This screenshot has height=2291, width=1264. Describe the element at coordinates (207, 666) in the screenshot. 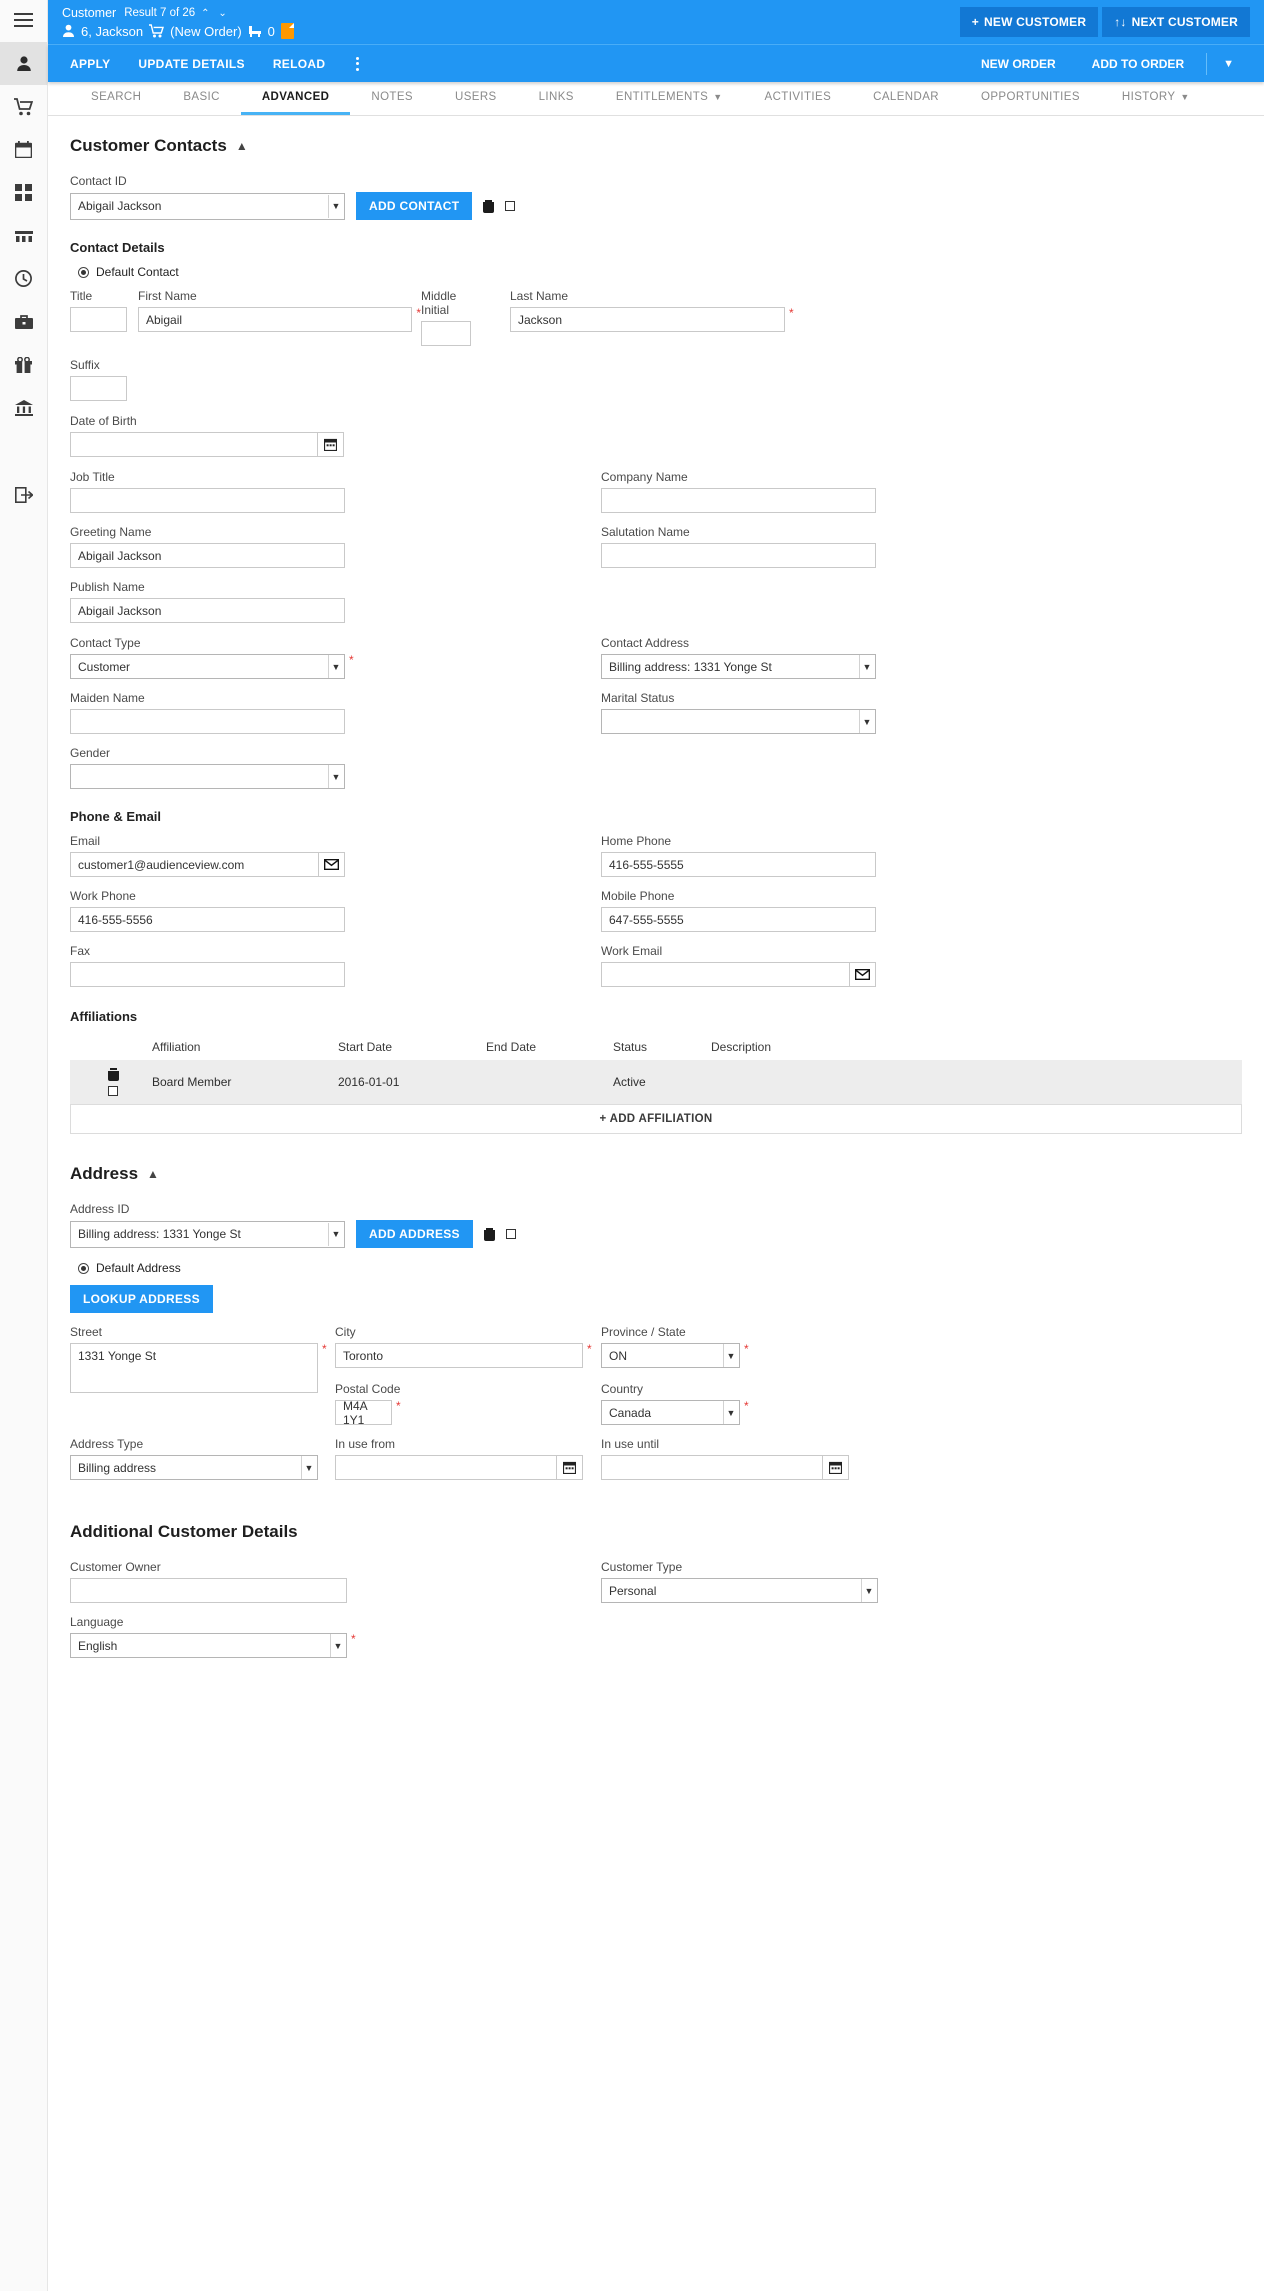

I see `contact-type-select: Customer ▼` at that location.